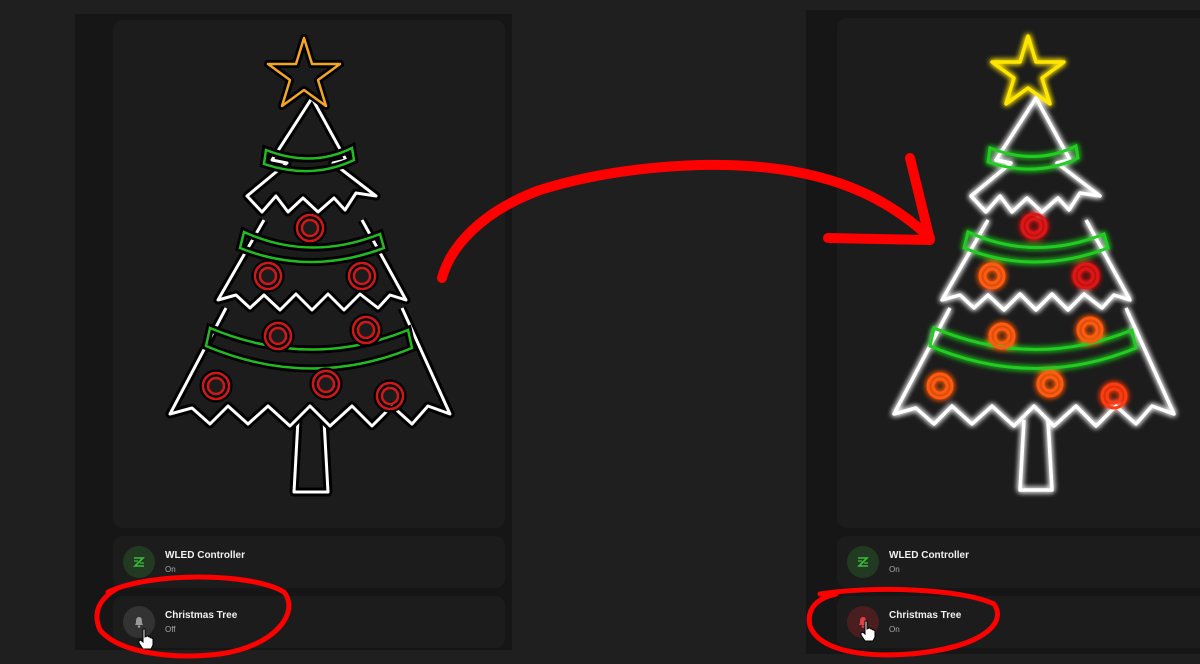 The image size is (1200, 664). Describe the element at coordinates (170, 629) in the screenshot. I see `entity-state: Off` at that location.